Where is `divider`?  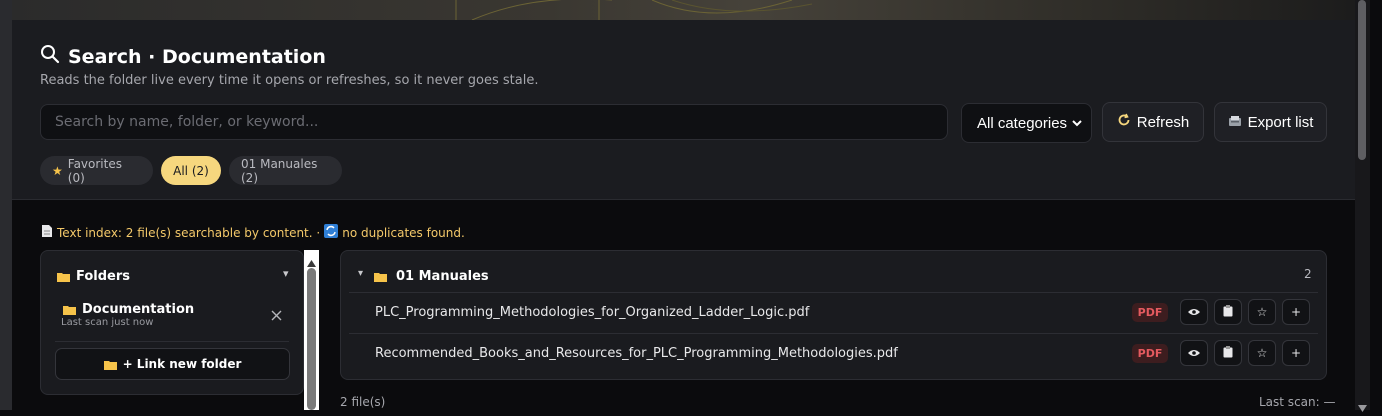
divider is located at coordinates (172, 341).